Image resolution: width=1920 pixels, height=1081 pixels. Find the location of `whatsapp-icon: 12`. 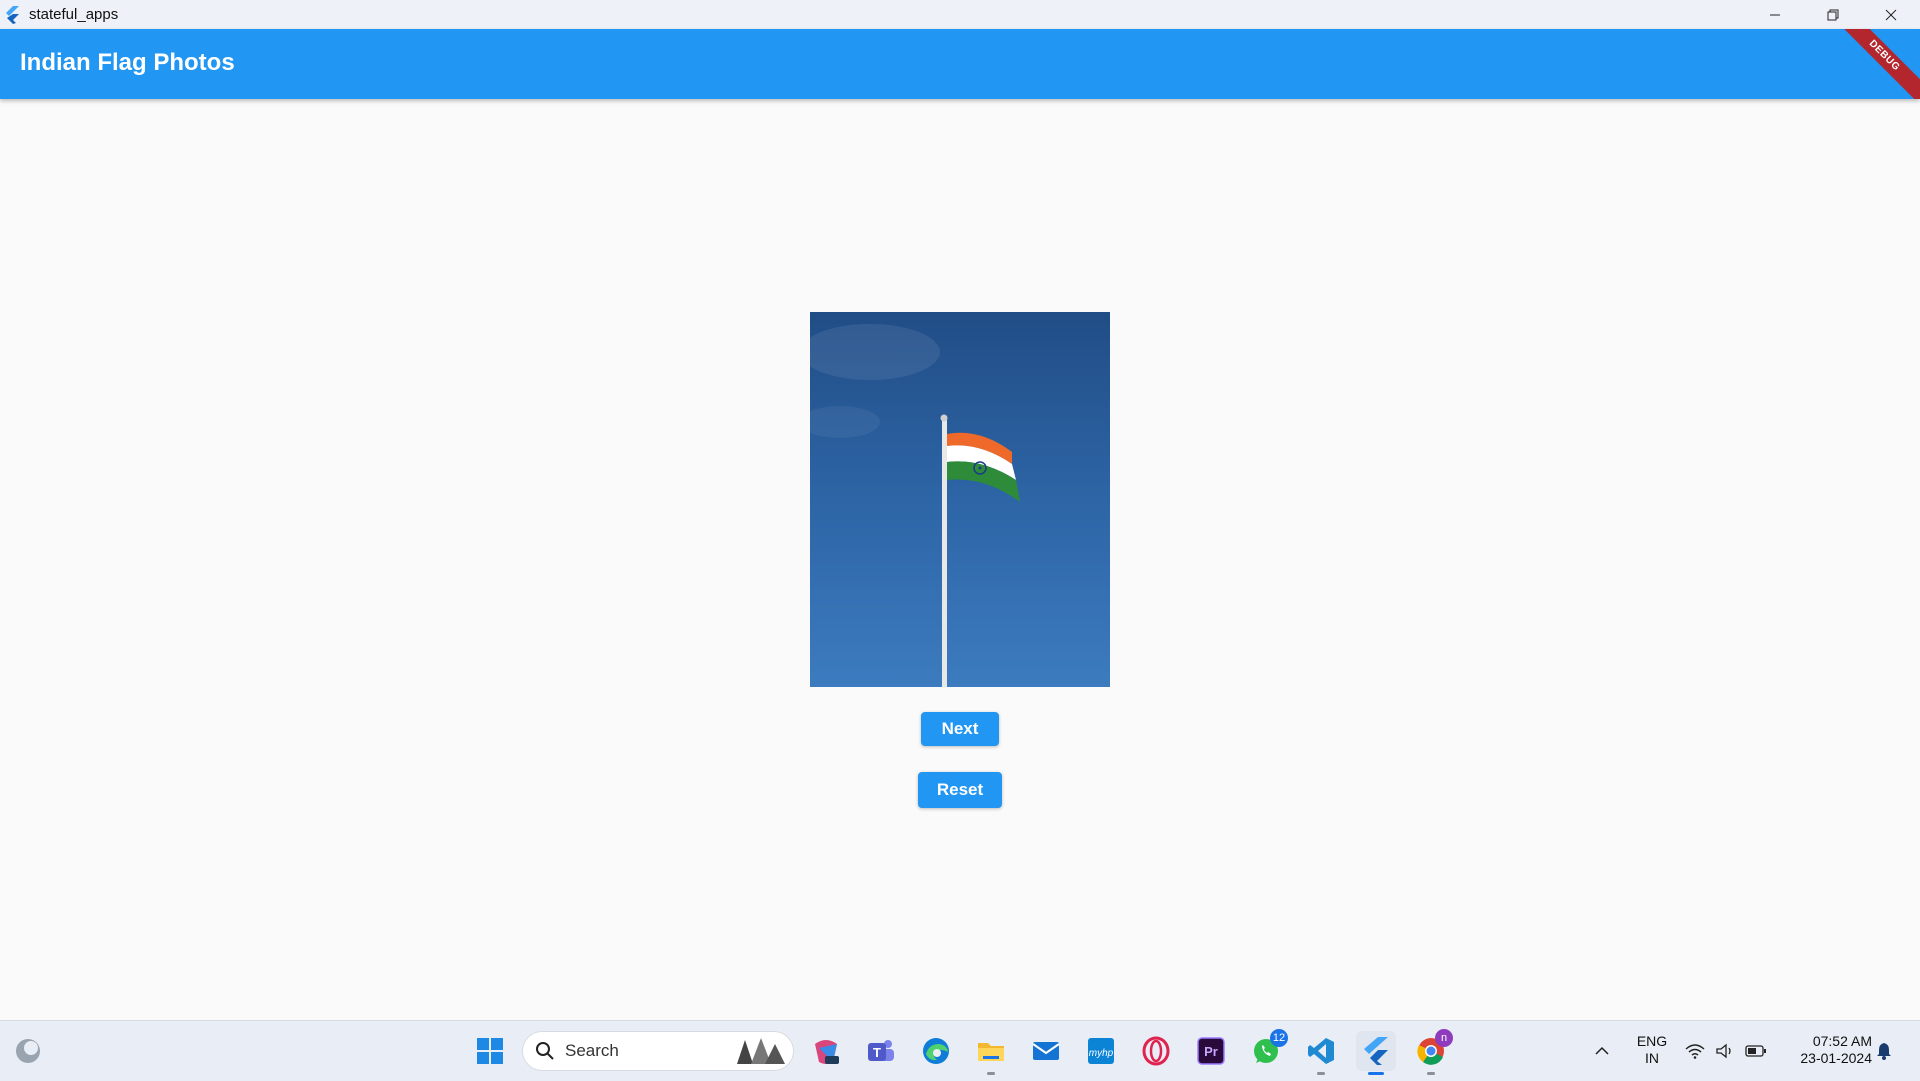

whatsapp-icon: 12 is located at coordinates (1267, 1050).